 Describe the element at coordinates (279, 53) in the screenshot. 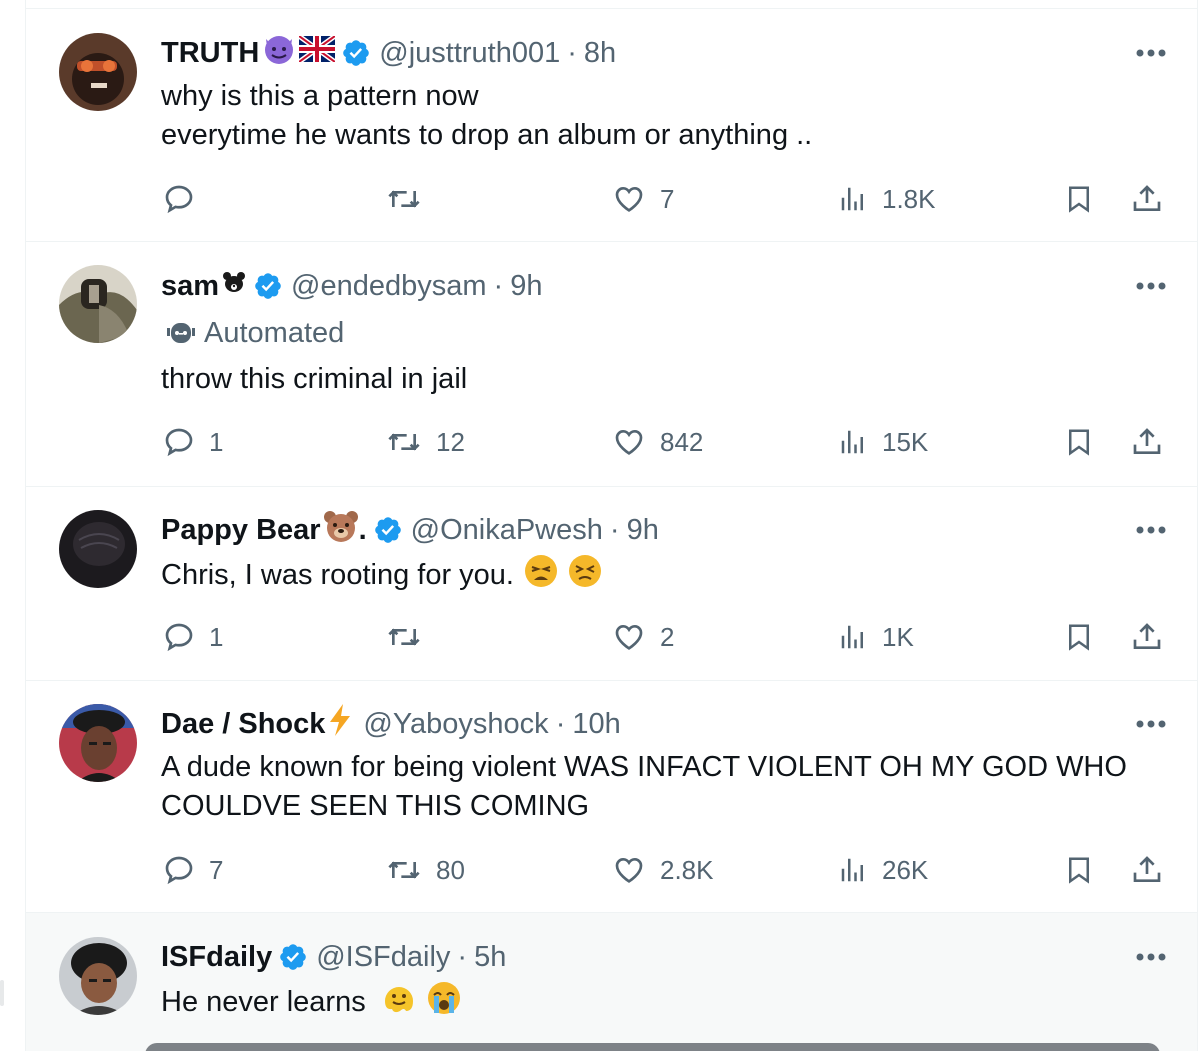

I see `devil-emoji-icon` at that location.